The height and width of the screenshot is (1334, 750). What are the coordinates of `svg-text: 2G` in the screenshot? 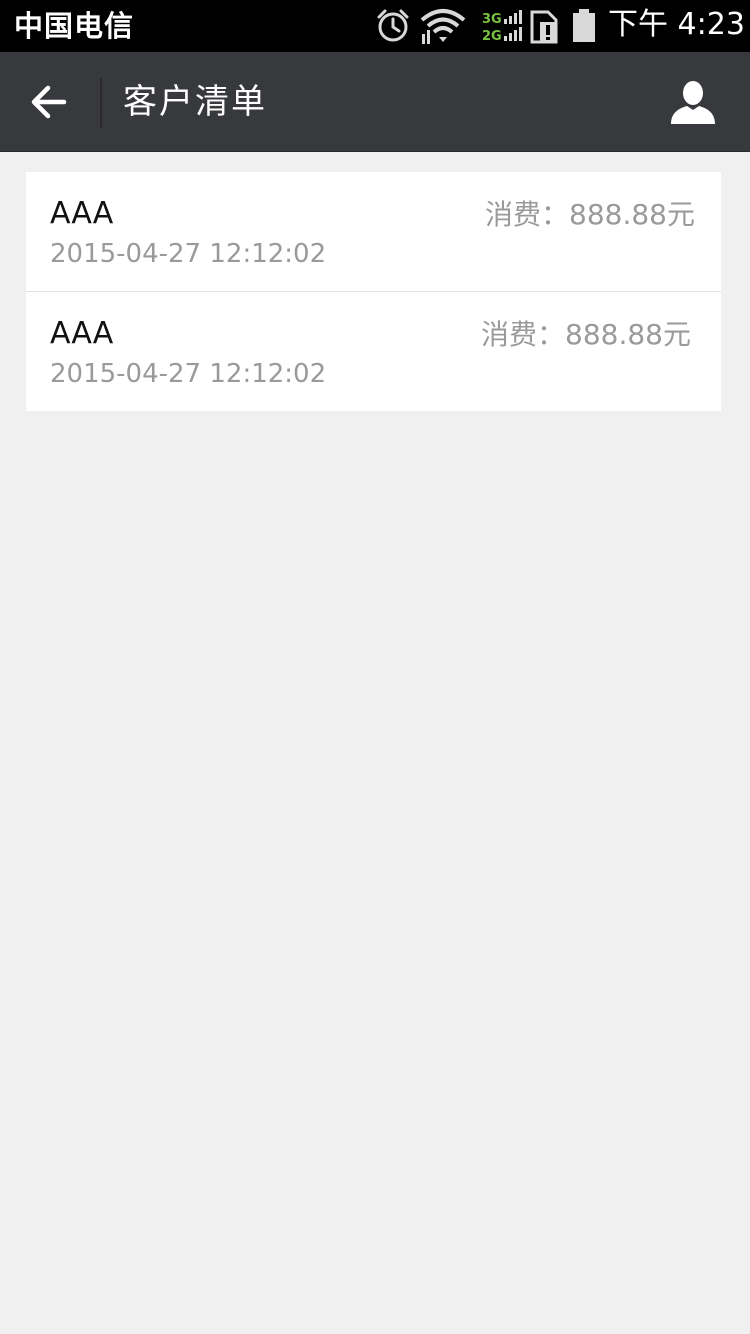 It's located at (492, 36).